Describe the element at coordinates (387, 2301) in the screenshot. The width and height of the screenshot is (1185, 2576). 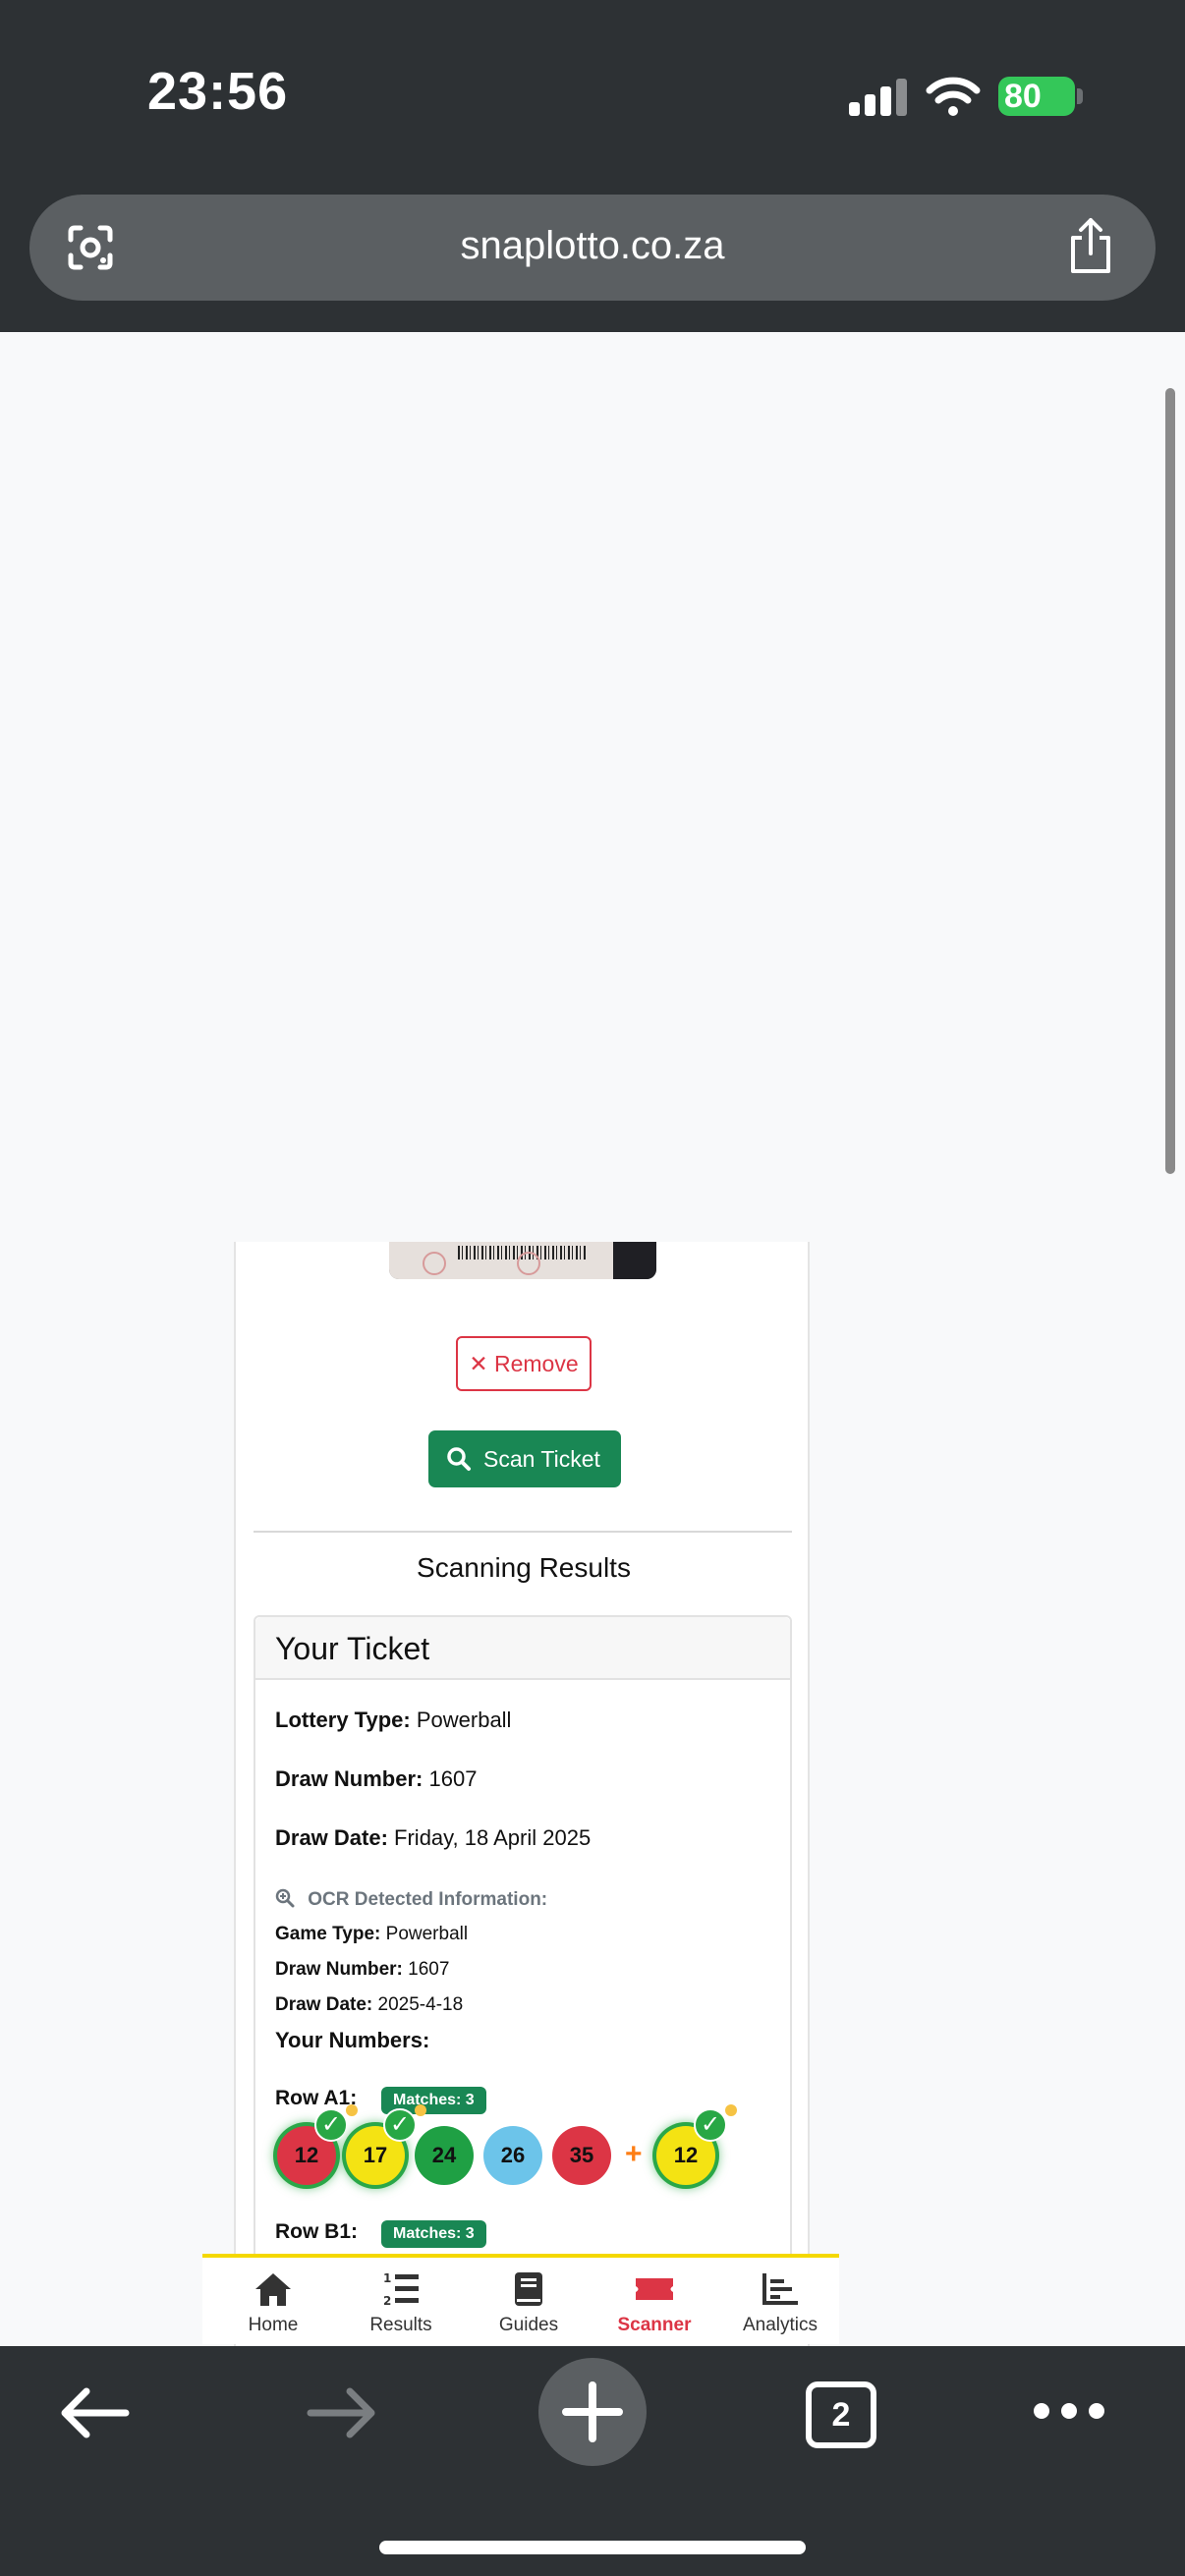
I see `svg-text: 2` at that location.